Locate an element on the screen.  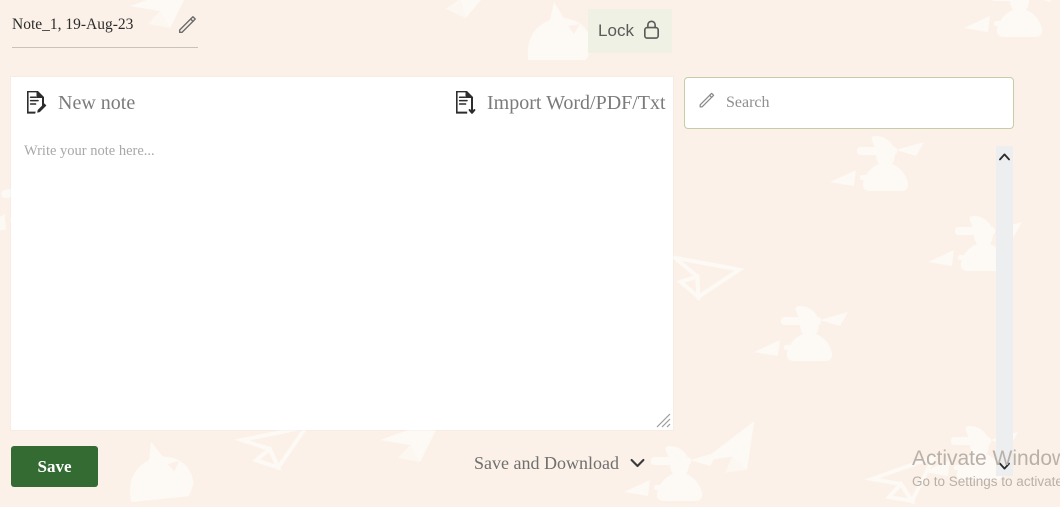
activation-title: Activate Windows is located at coordinates (986, 458).